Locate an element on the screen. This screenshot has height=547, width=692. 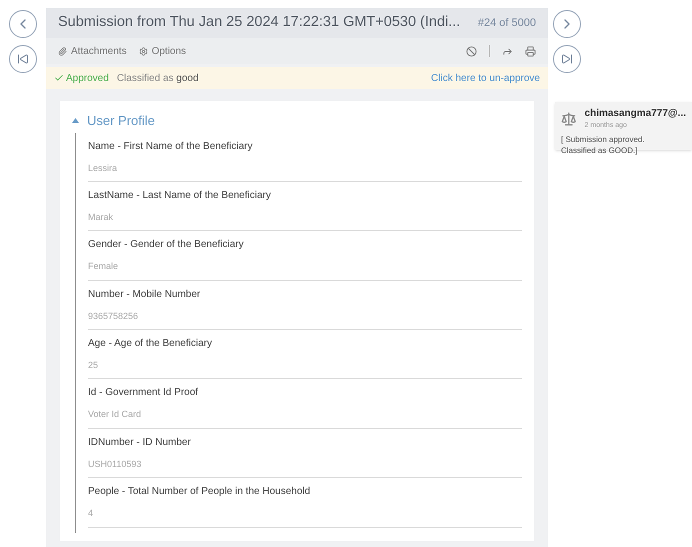
approved-status: Approved is located at coordinates (81, 78).